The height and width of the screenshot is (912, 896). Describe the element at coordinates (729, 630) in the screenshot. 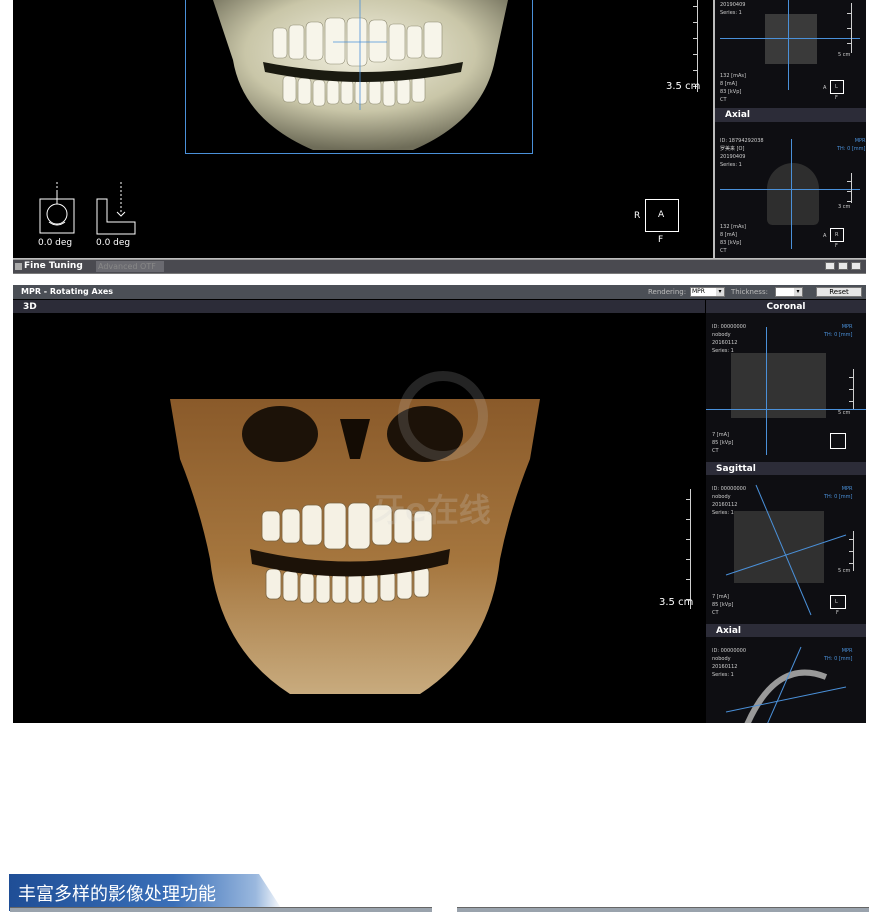

I see `mpr-axial-title: Axial` at that location.